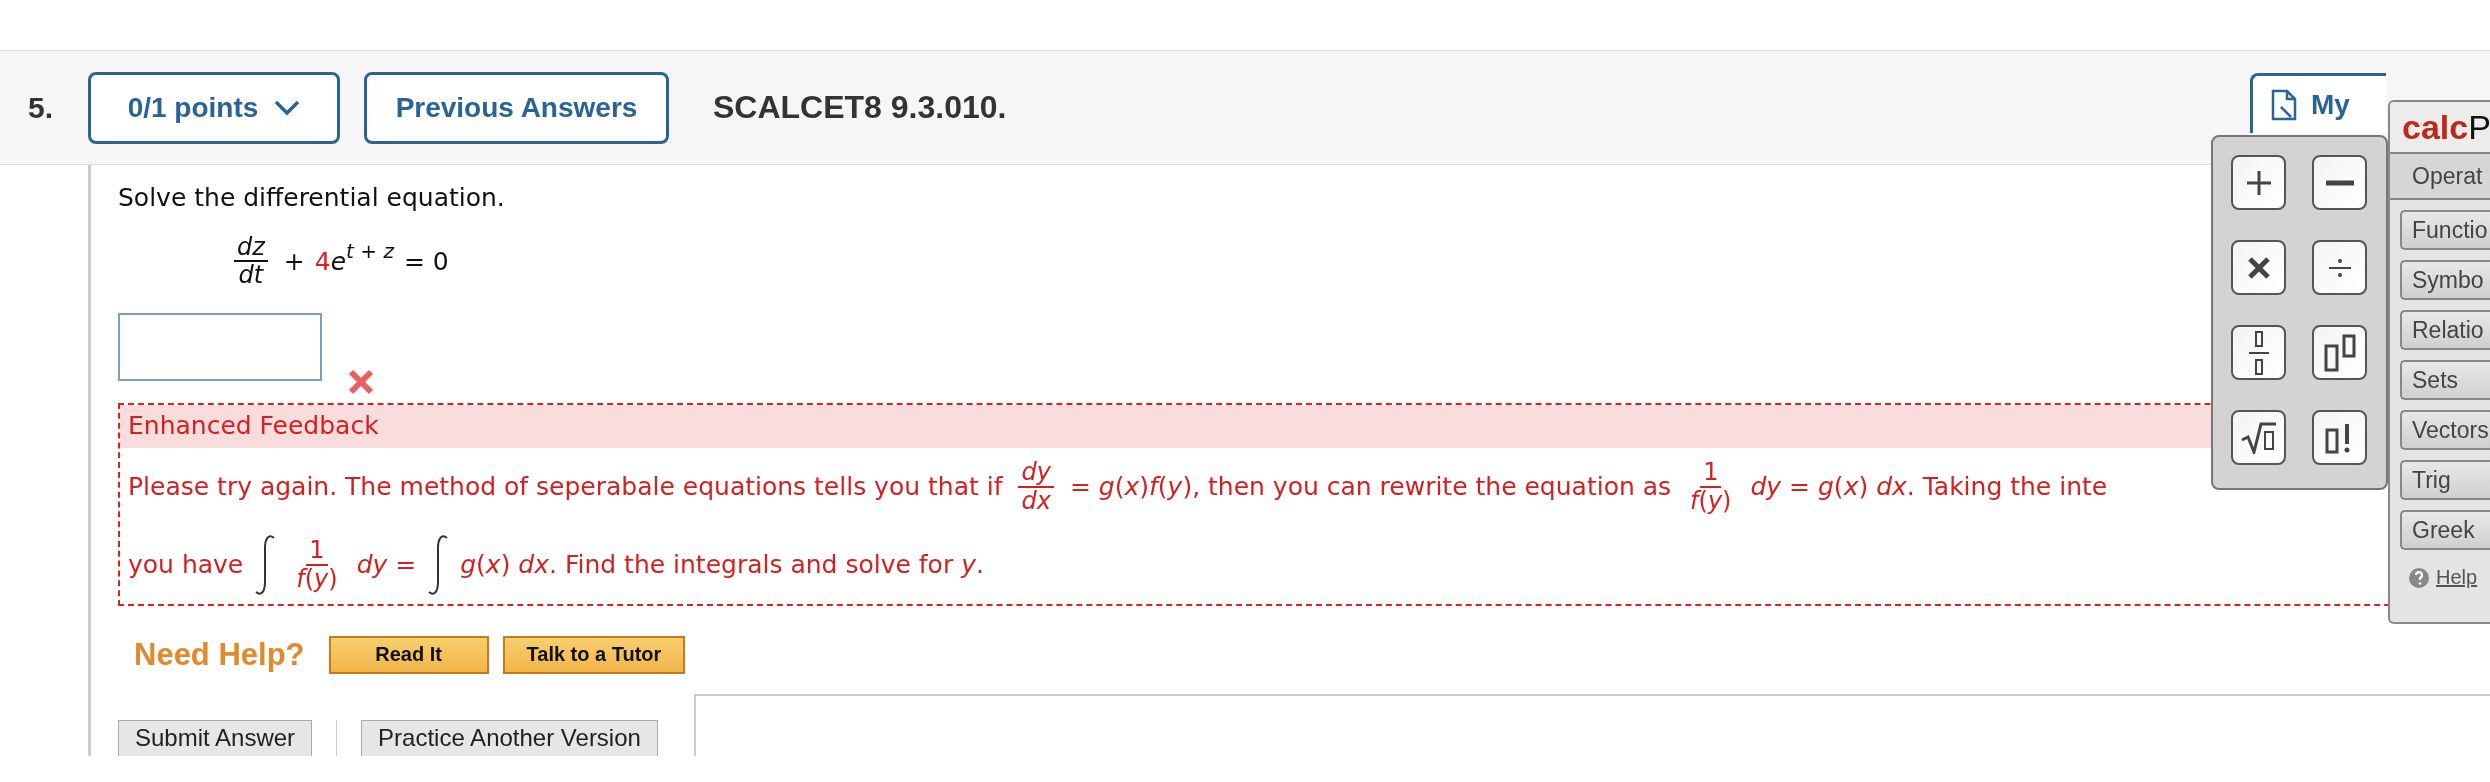 The height and width of the screenshot is (782, 2490). Describe the element at coordinates (322, 261) in the screenshot. I see `coefficient: 4` at that location.